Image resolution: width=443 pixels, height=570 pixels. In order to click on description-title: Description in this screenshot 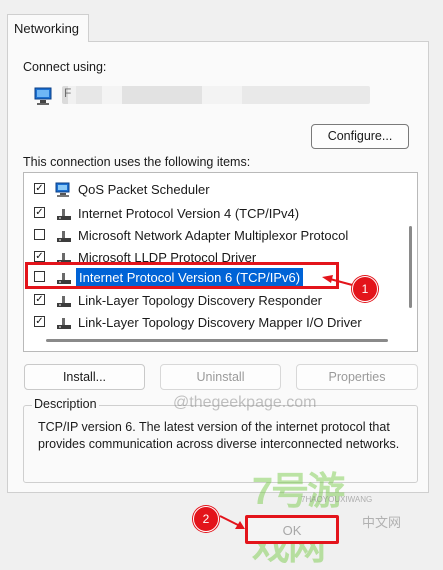, I will do `click(65, 404)`.